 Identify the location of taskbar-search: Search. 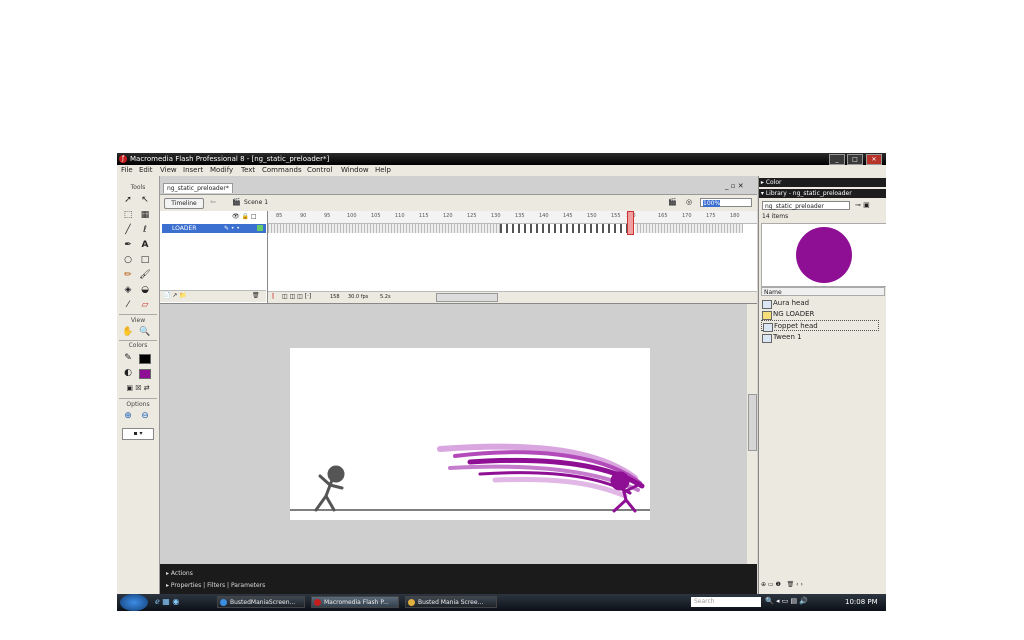
(726, 602).